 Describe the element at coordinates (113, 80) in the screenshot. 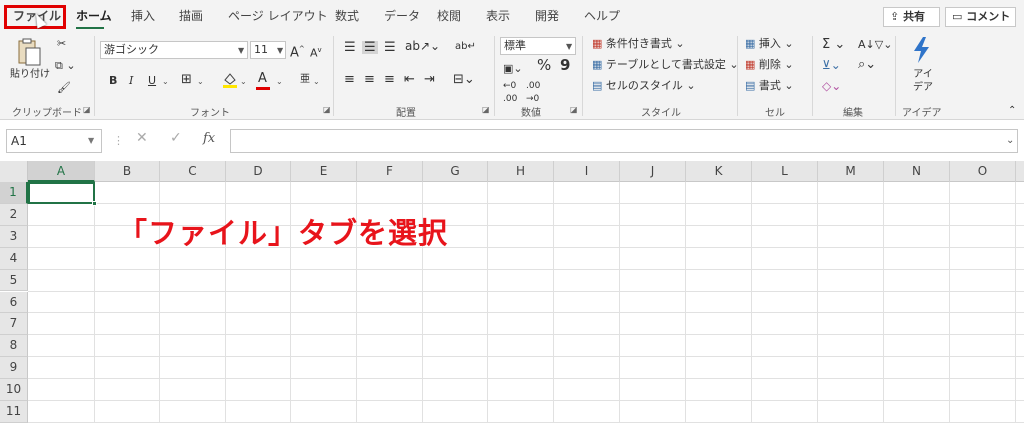

I see `bold-button: B` at that location.